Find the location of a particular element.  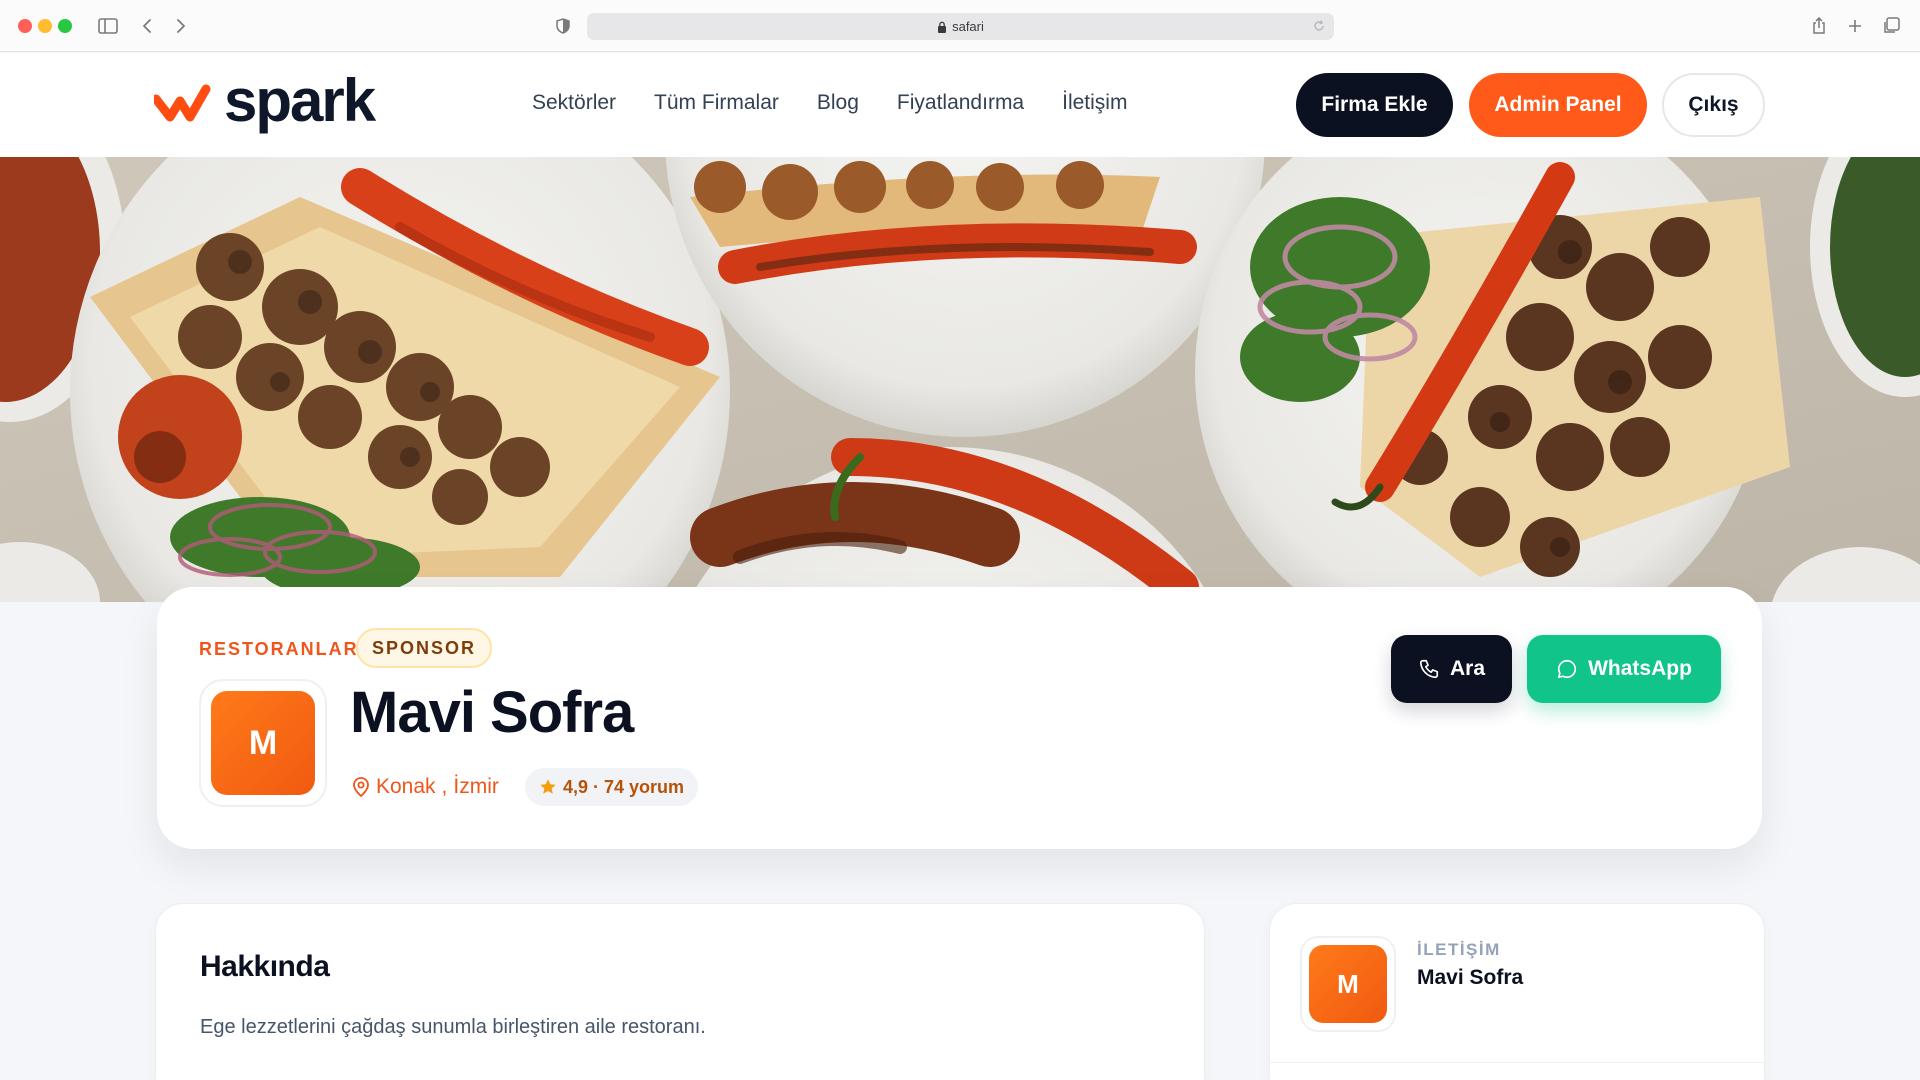

nav-contact: İletişim is located at coordinates (1094, 103).